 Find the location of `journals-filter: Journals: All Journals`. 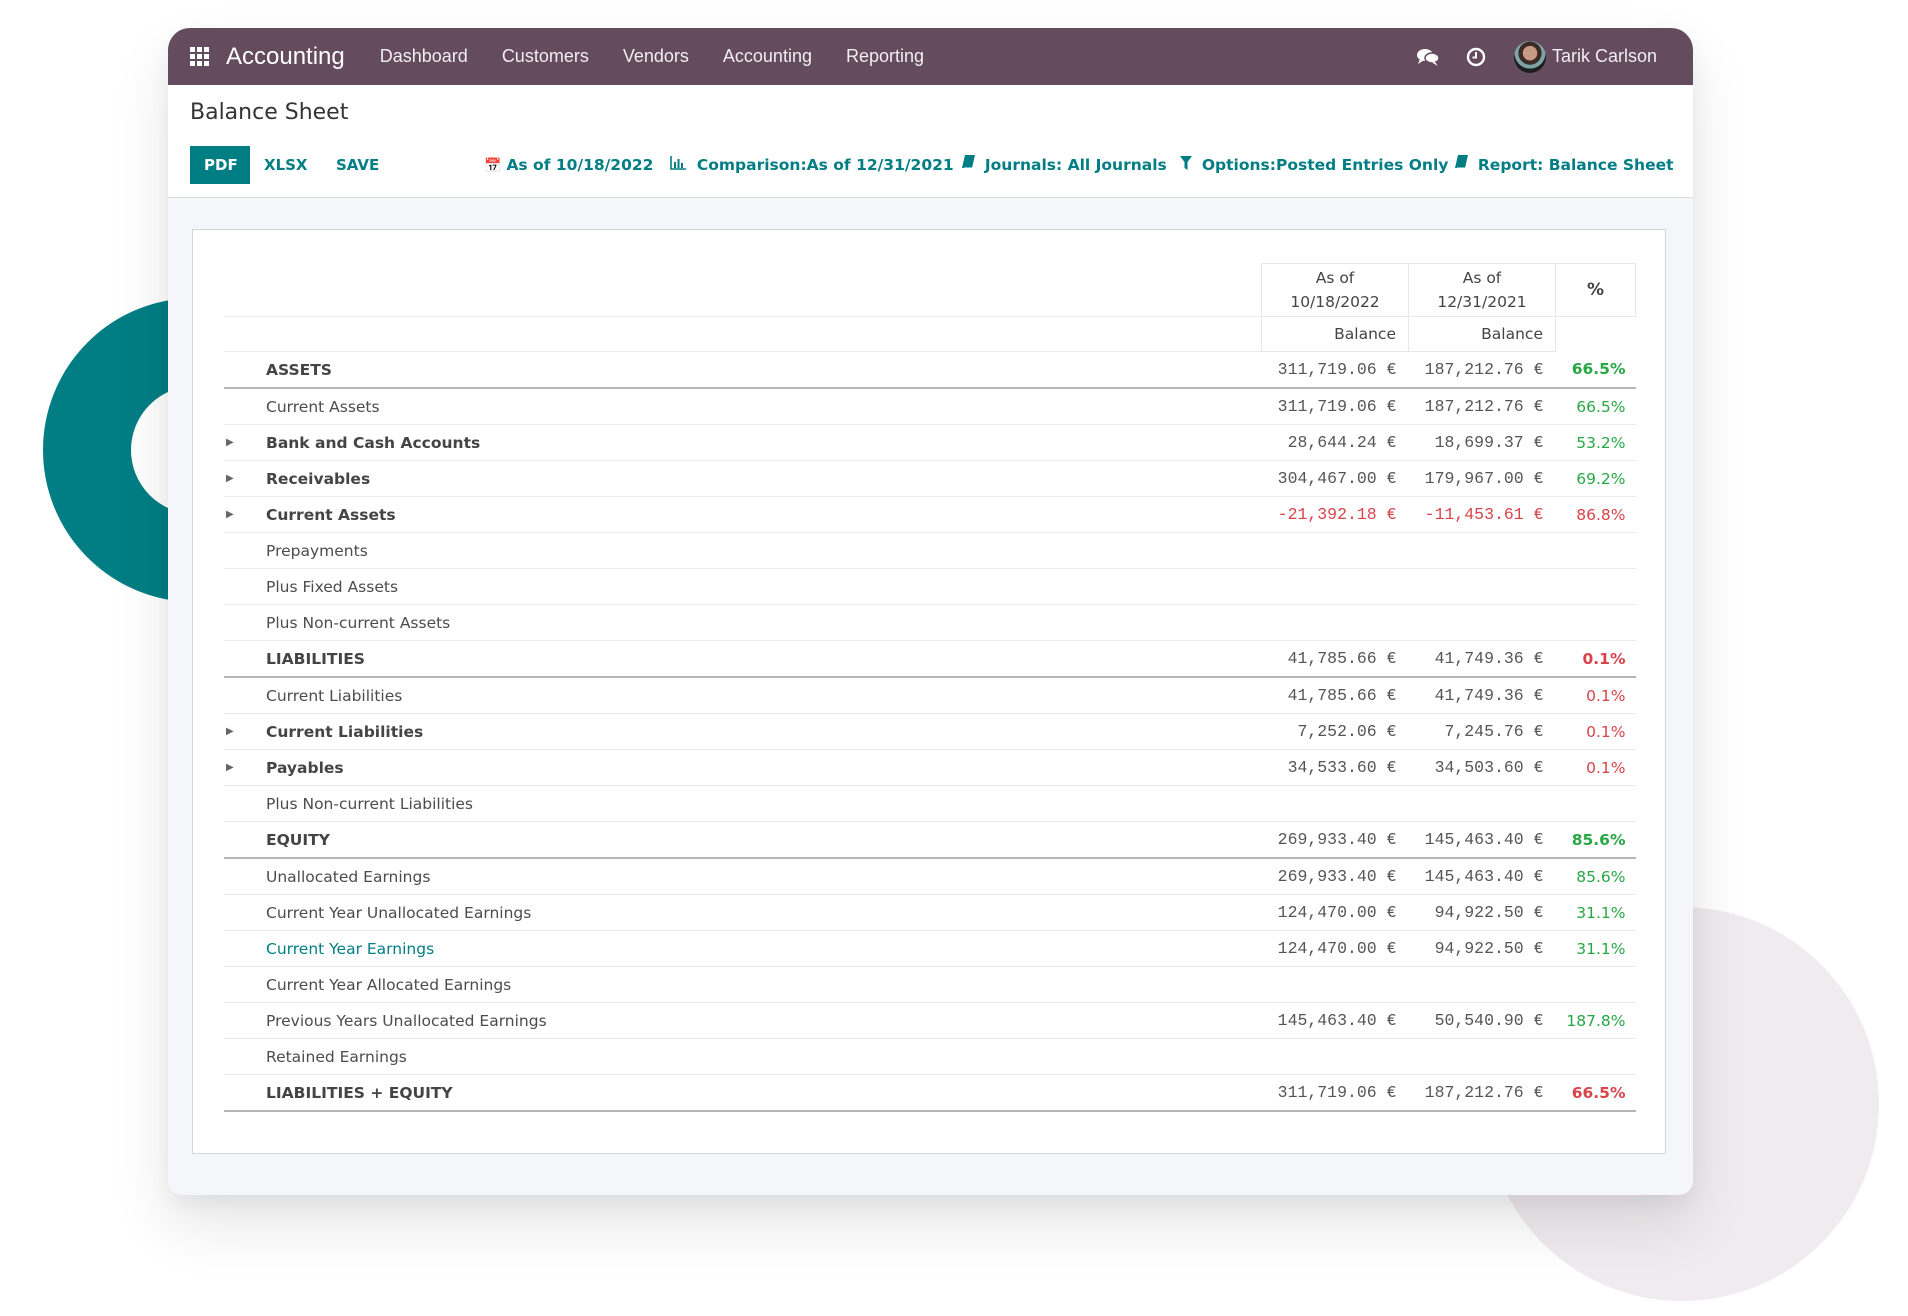

journals-filter: Journals: All Journals is located at coordinates (1064, 165).